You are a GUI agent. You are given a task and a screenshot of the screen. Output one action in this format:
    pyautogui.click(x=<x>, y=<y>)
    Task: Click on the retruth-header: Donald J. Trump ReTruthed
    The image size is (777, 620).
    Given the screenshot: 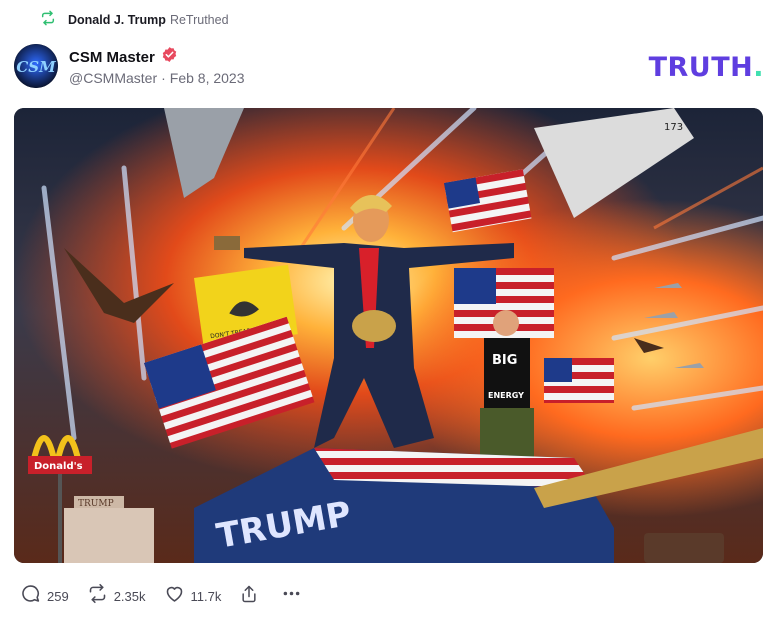 What is the action you would take?
    pyautogui.click(x=134, y=20)
    